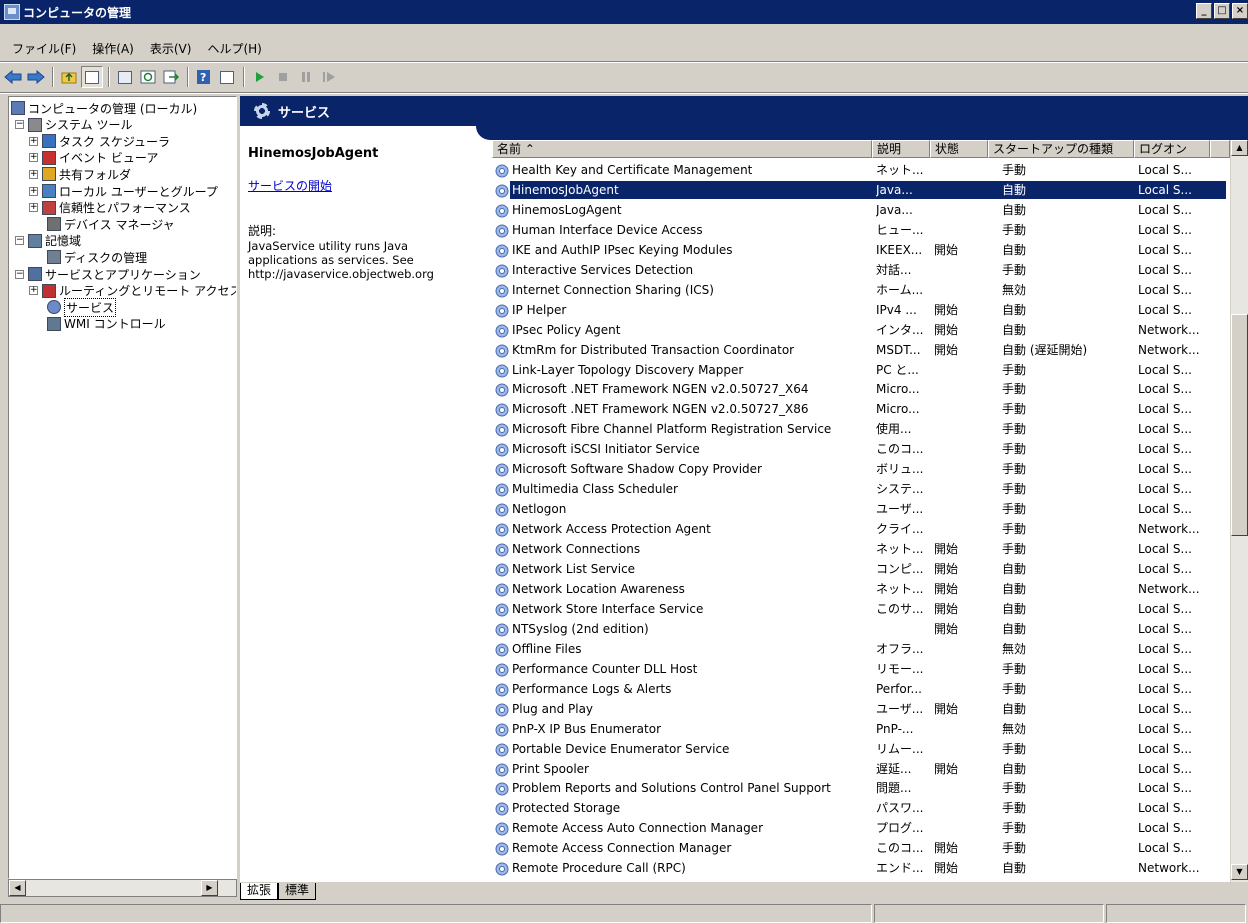 The height and width of the screenshot is (923, 1248). Describe the element at coordinates (82, 307) in the screenshot. I see `tree-item: サービス` at that location.